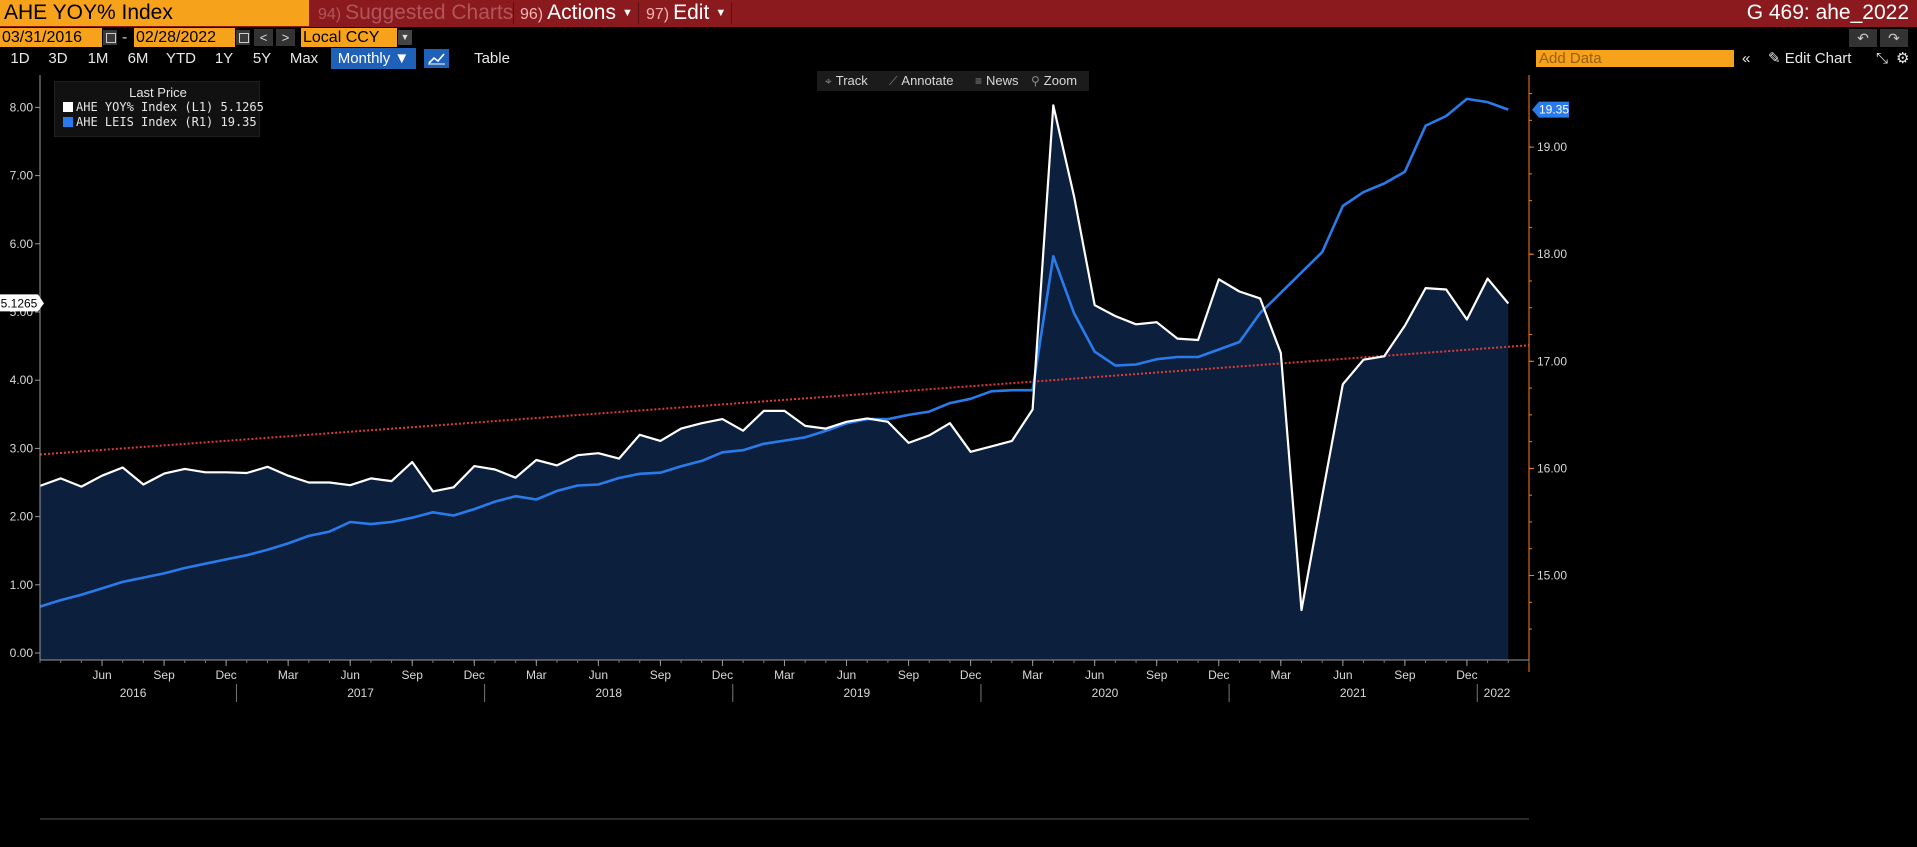 Image resolution: width=1917 pixels, height=847 pixels. What do you see at coordinates (166, 122) in the screenshot?
I see `legend-label: AHE LEIS Index (R1) 19.35` at bounding box center [166, 122].